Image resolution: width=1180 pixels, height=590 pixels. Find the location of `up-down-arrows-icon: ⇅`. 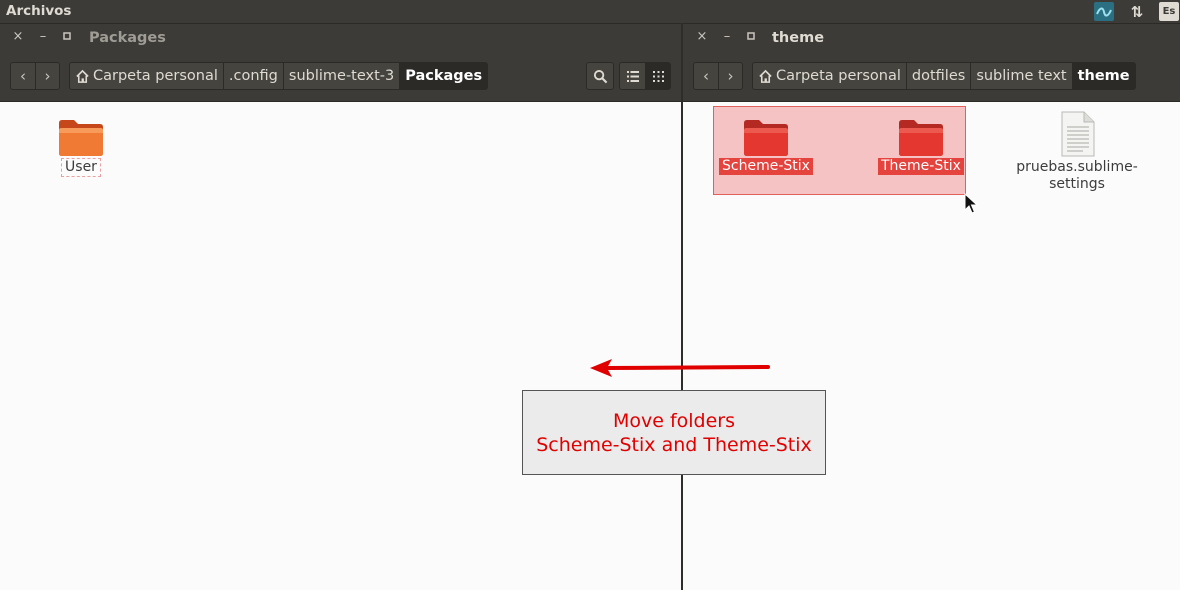

up-down-arrows-icon: ⇅ is located at coordinates (1137, 11).